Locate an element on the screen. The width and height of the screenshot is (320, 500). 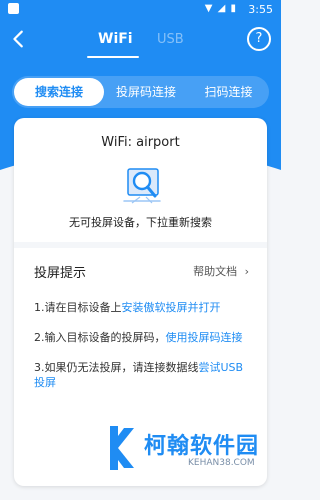
help-doc-link: 帮助文档 › is located at coordinates (221, 271).